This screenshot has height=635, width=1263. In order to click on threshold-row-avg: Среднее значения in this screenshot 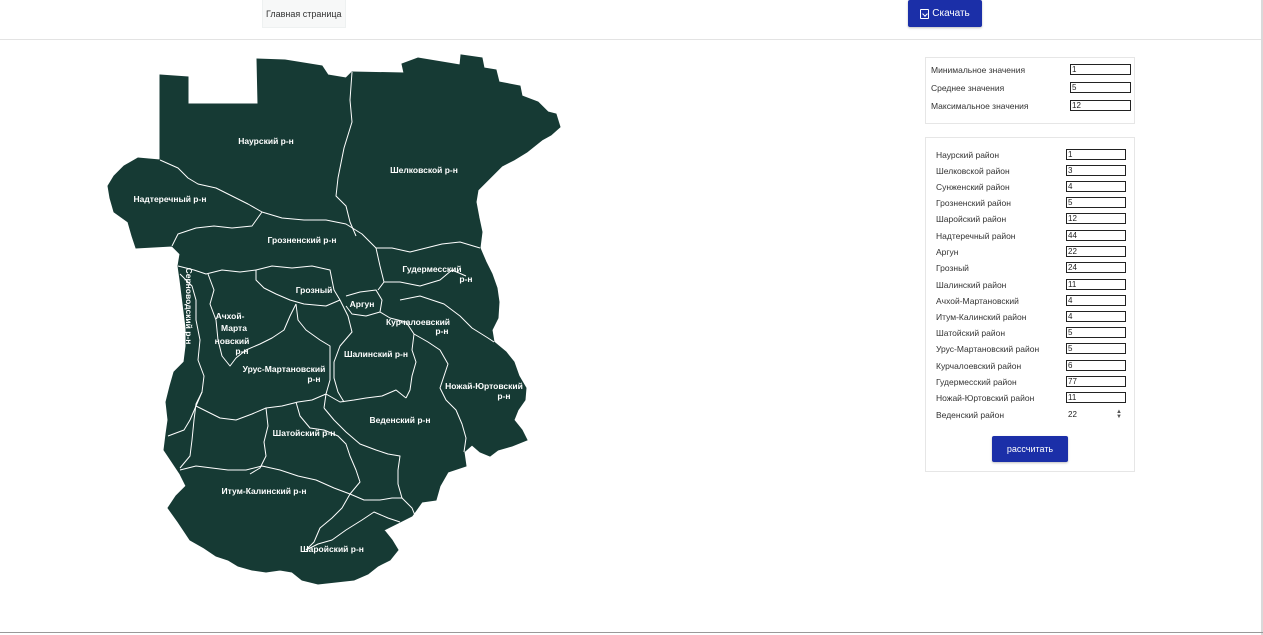, I will do `click(1030, 89)`.